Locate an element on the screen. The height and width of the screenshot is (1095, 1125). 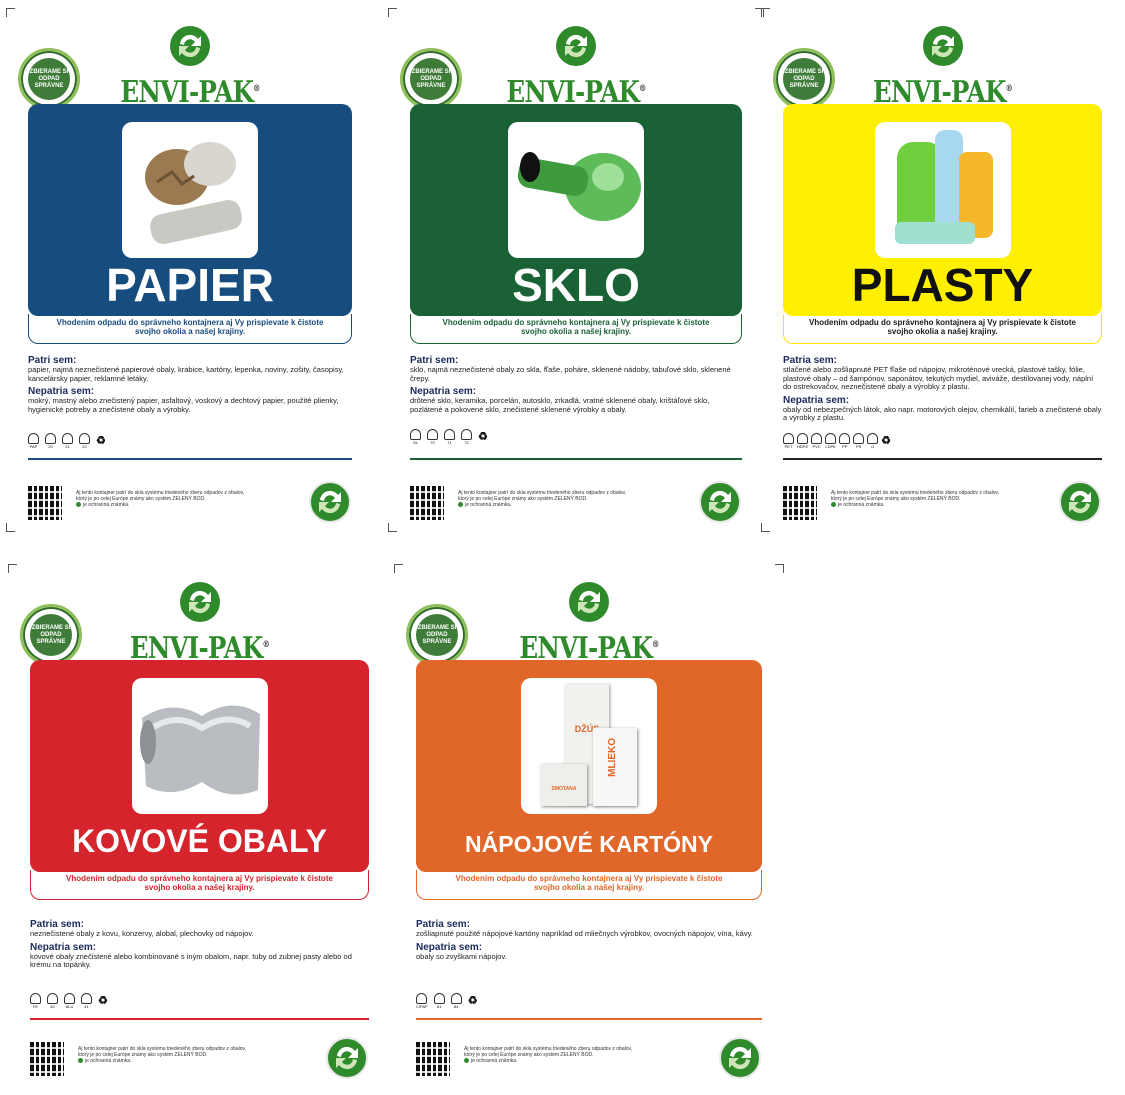
paper-icon is located at coordinates (190, 190).